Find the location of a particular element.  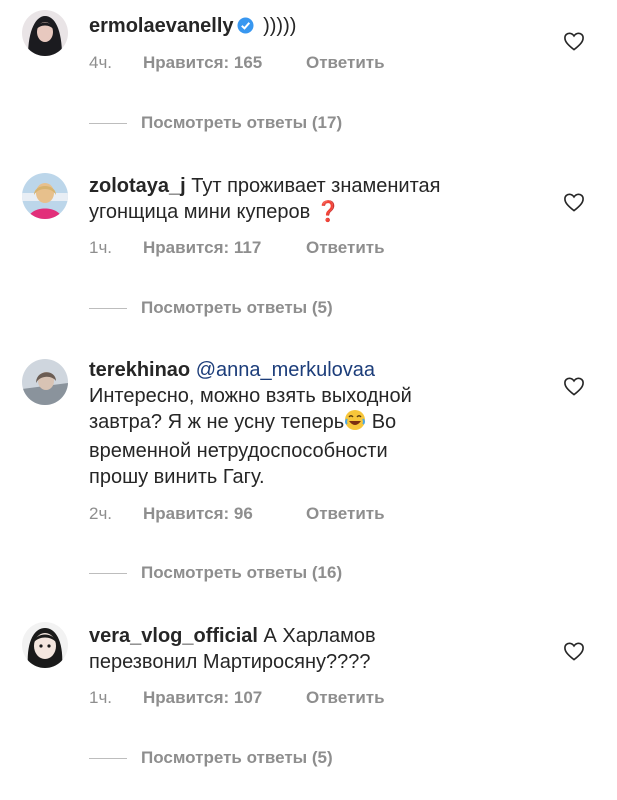

comment-body-line: Интересно, можно взять выходной is located at coordinates (250, 396).